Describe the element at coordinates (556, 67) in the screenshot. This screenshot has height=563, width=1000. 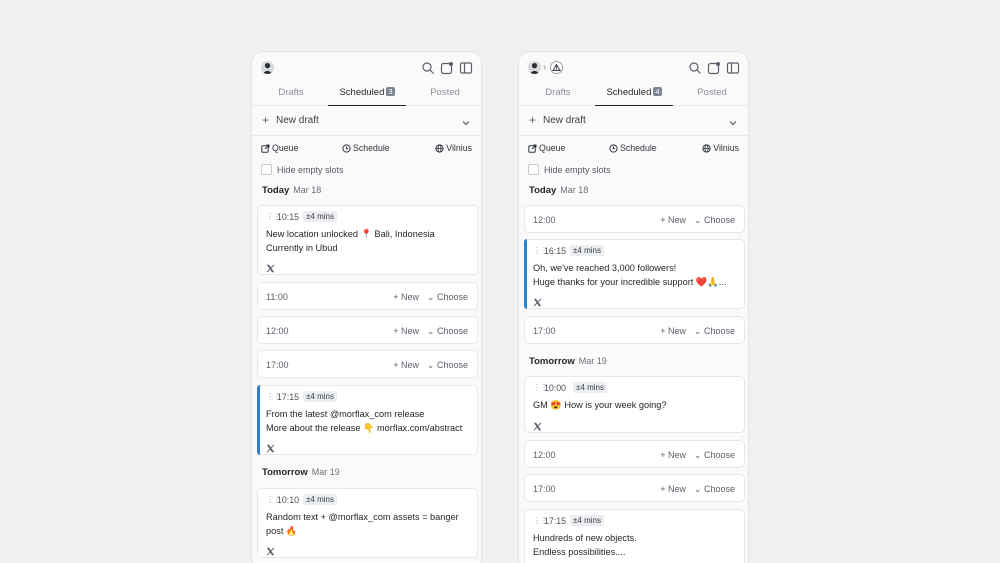
I see `brand-avatar` at that location.